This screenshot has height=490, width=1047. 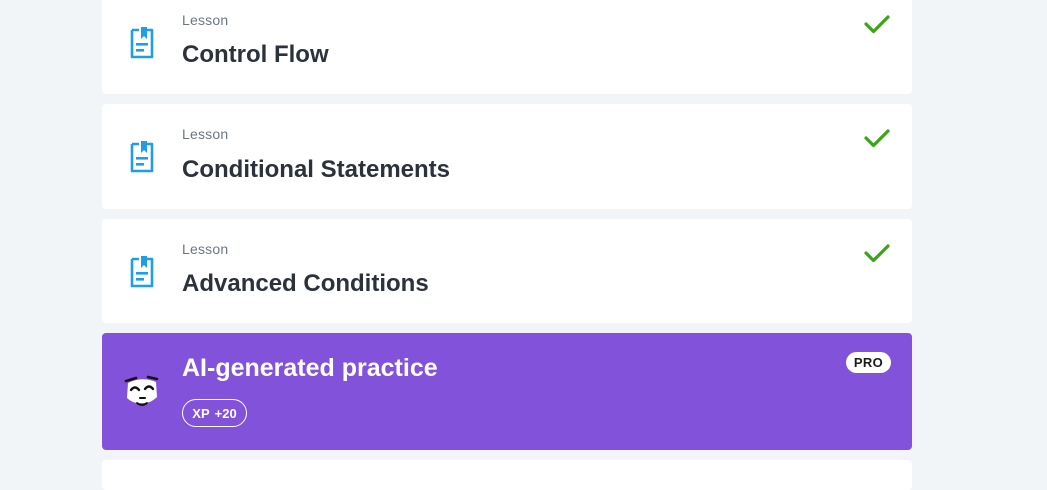 I want to click on xp-value: +20, so click(x=225, y=413).